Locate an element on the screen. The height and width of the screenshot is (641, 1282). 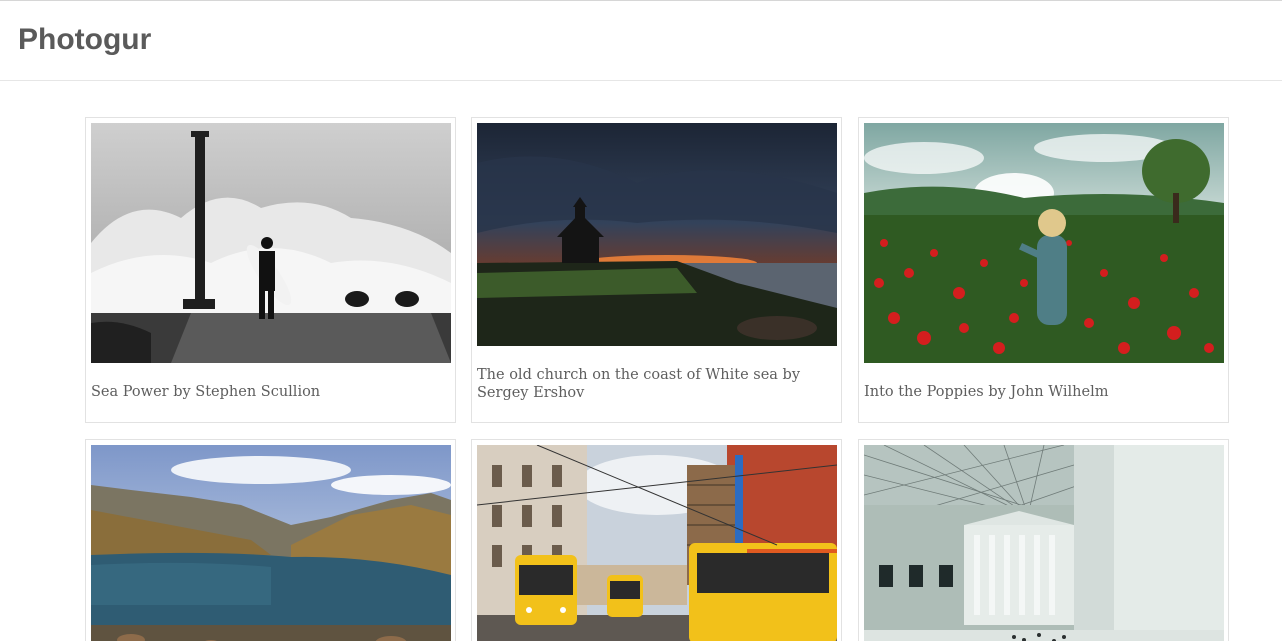
photo-card: Sea Power by Stephen Scullion is located at coordinates (270, 270).